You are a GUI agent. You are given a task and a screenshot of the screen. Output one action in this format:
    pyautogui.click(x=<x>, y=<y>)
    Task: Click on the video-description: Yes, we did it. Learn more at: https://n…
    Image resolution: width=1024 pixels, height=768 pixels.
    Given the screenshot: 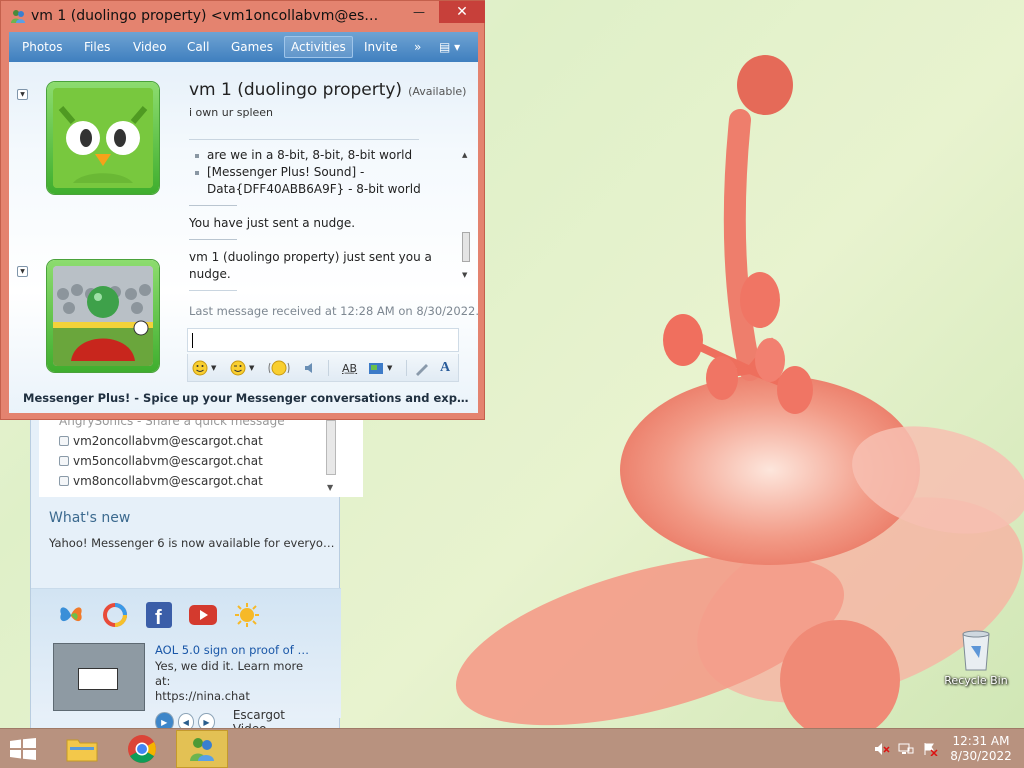 What is the action you would take?
    pyautogui.click(x=235, y=681)
    